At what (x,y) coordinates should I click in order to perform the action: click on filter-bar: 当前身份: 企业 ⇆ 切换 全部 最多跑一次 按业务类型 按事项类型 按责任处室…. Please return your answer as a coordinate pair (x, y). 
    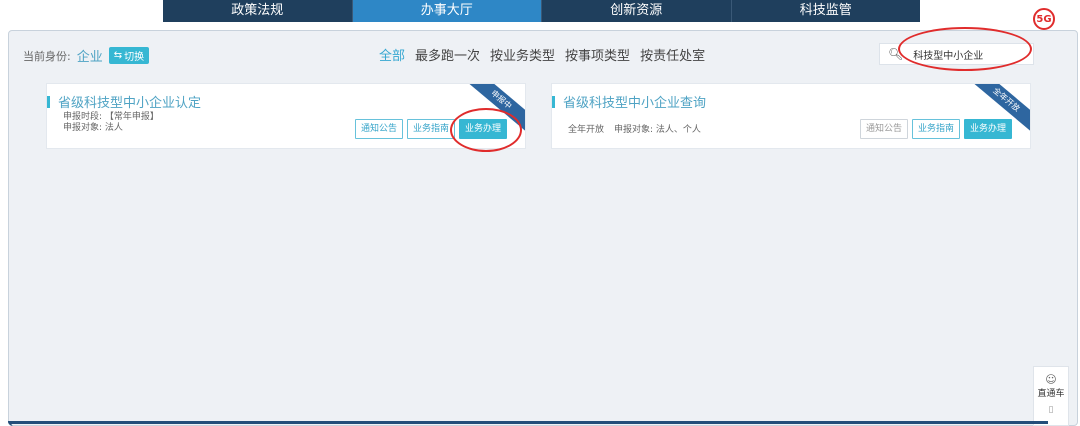
    Looking at the image, I should click on (543, 53).